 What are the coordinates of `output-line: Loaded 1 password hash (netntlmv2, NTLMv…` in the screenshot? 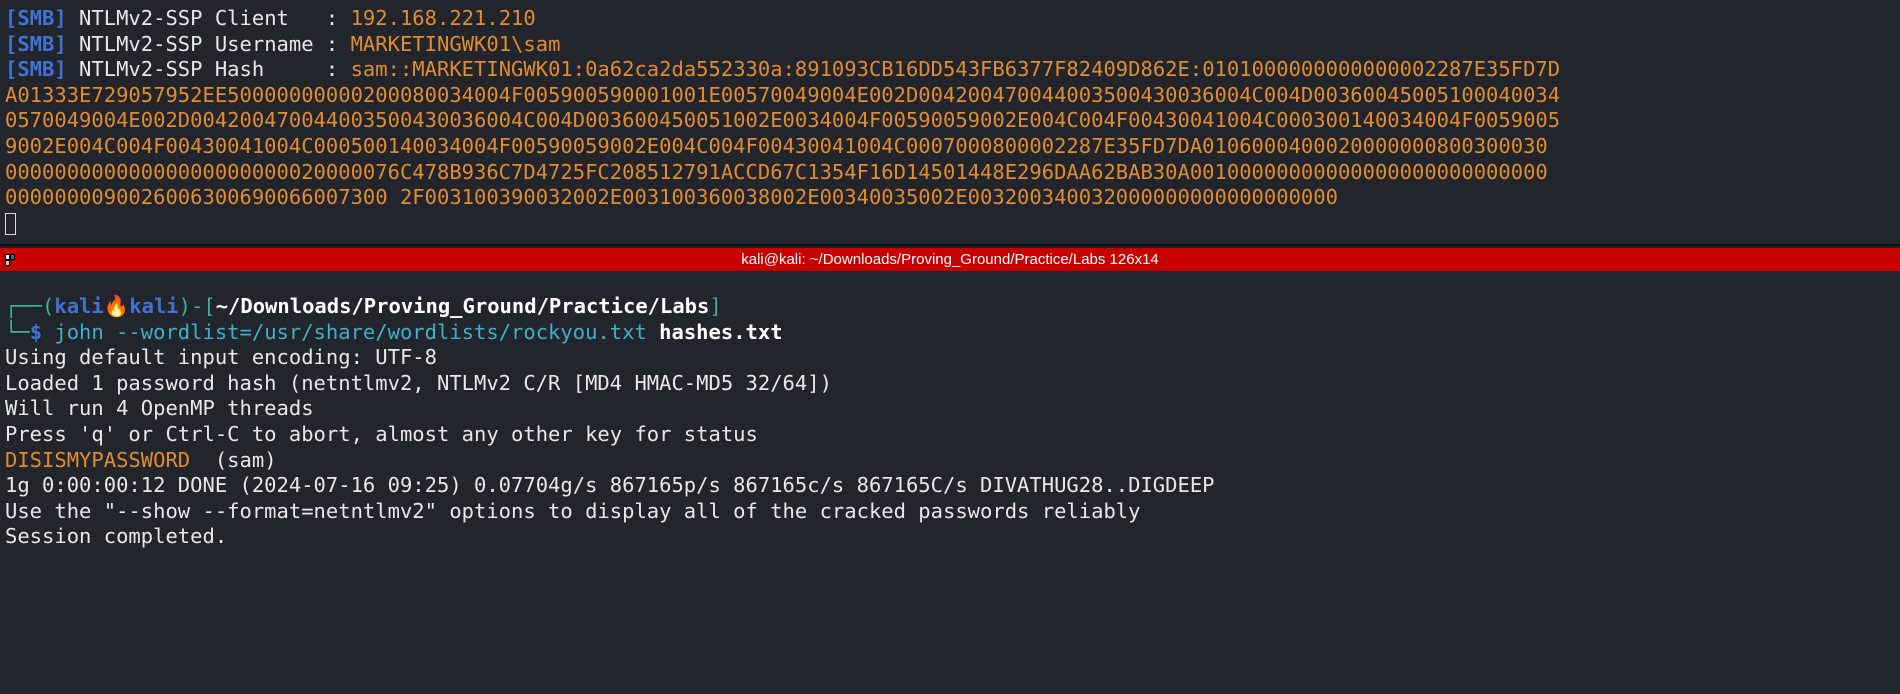 It's located at (418, 382).